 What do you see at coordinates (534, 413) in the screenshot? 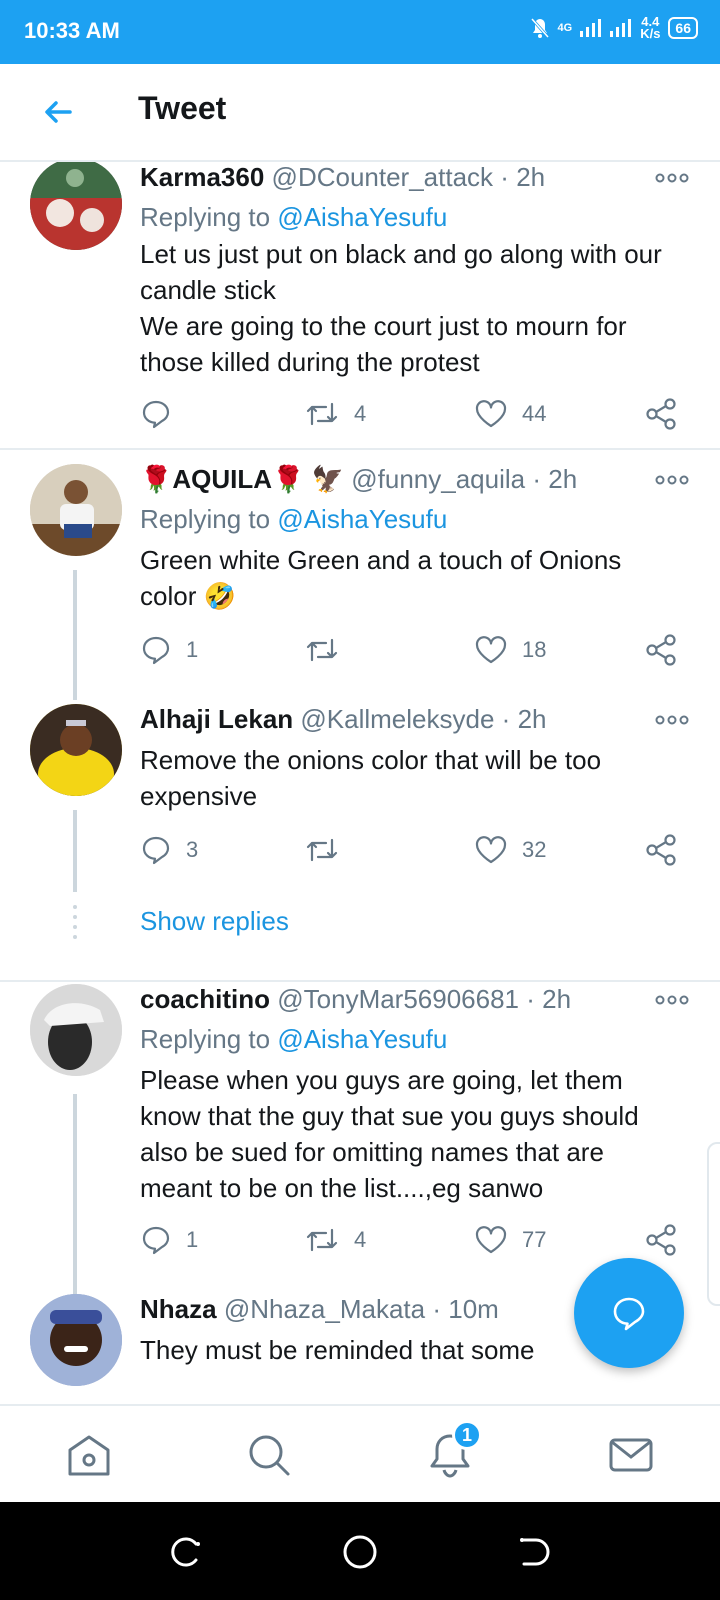
I see `like-count: 44` at bounding box center [534, 413].